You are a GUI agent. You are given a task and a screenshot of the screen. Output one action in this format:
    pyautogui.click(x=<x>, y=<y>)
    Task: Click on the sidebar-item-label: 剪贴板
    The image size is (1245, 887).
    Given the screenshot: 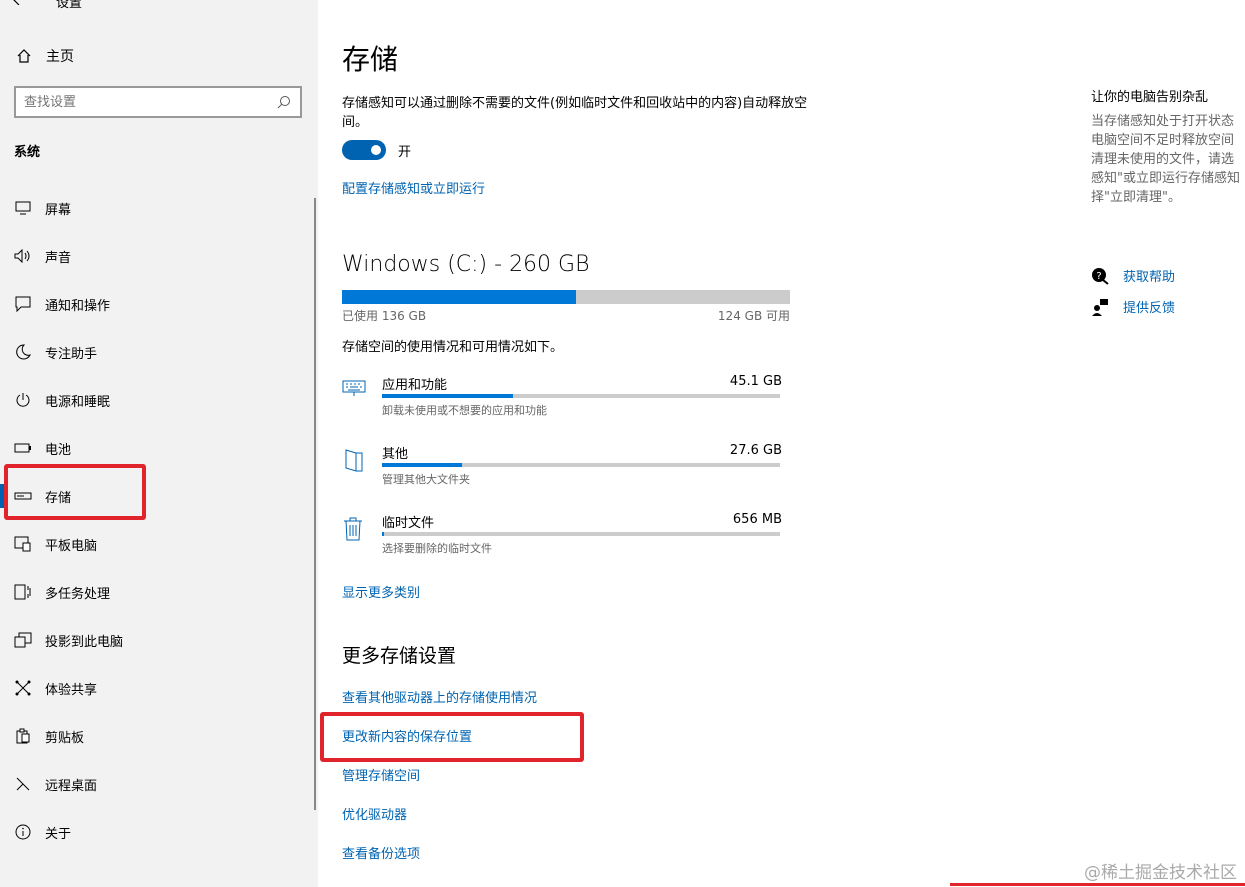 What is the action you would take?
    pyautogui.click(x=65, y=738)
    